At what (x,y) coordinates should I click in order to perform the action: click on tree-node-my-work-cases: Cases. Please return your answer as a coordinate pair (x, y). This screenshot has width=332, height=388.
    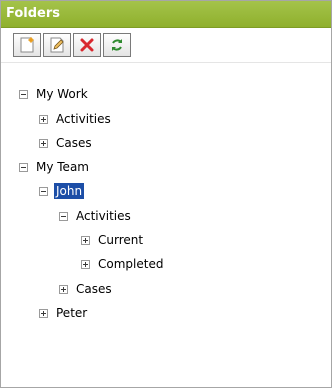
    Looking at the image, I should click on (66, 143).